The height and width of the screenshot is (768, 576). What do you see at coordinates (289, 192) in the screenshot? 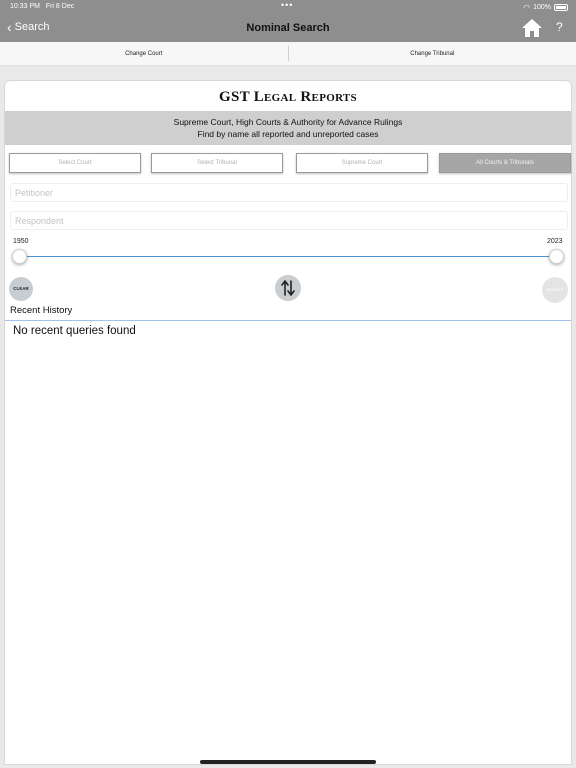
I see `petitioner-input` at bounding box center [289, 192].